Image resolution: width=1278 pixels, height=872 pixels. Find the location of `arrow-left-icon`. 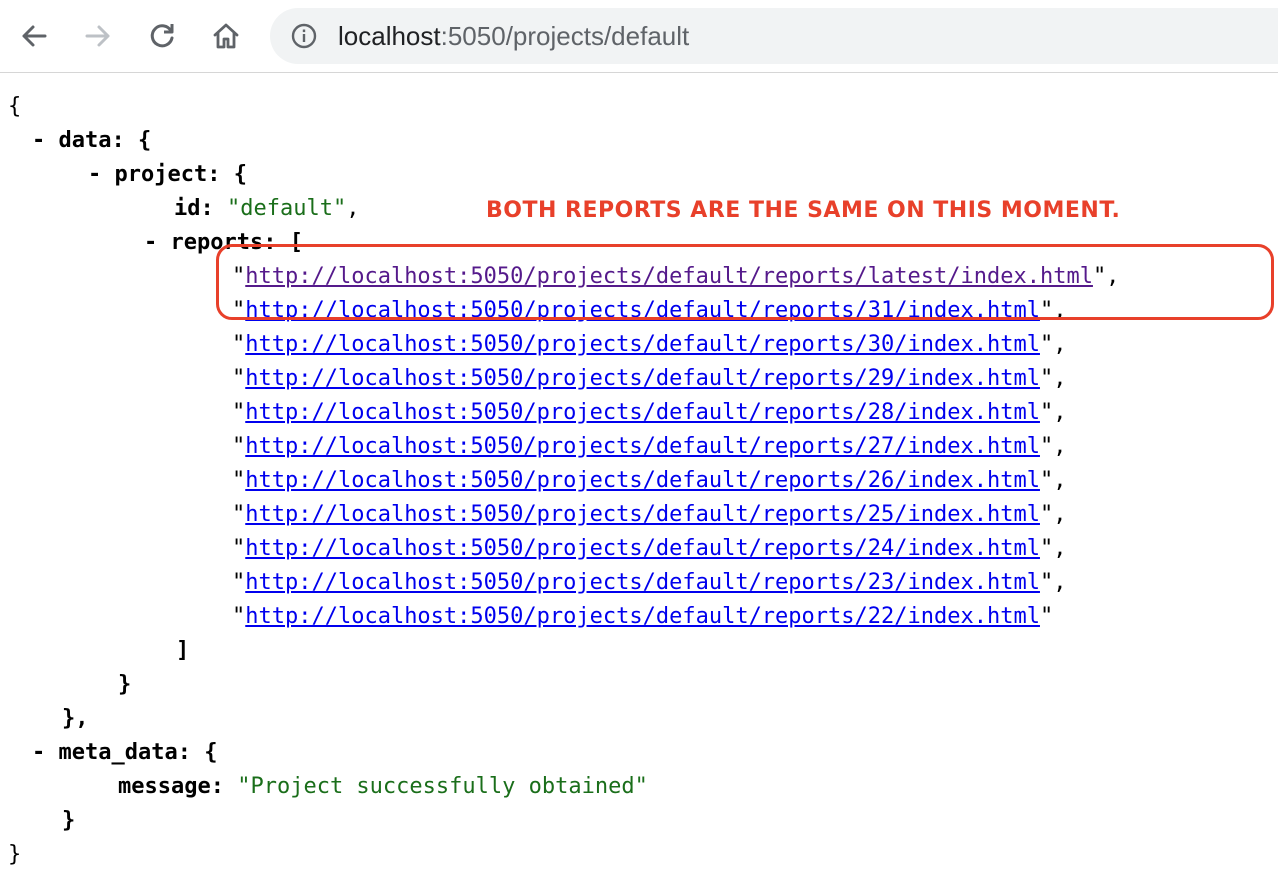

arrow-left-icon is located at coordinates (34, 36).